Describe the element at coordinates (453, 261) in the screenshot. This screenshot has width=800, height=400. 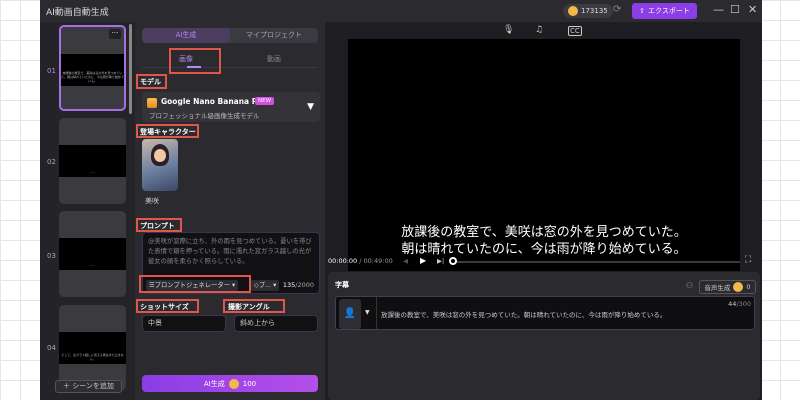
I see `playhead` at that location.